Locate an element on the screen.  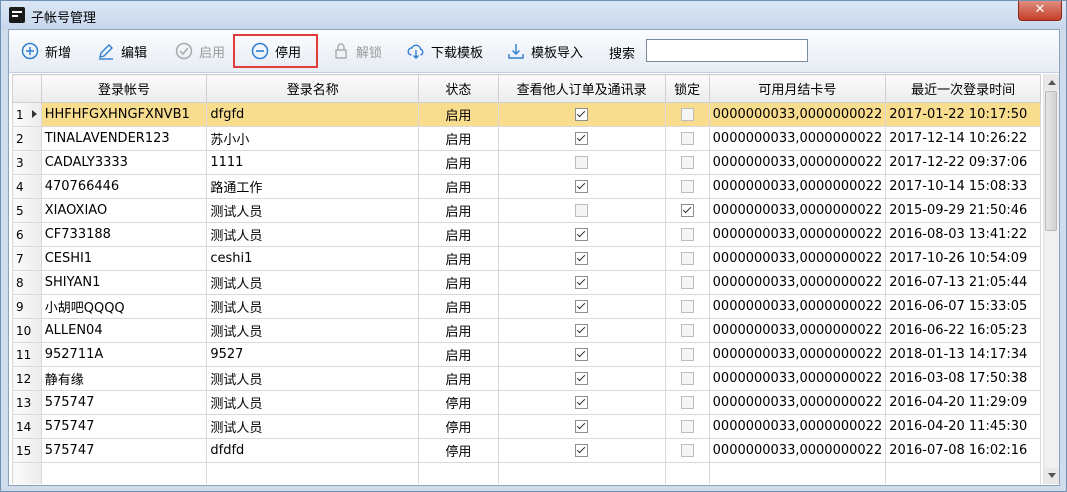
scroll-thumb is located at coordinates (1051, 161).